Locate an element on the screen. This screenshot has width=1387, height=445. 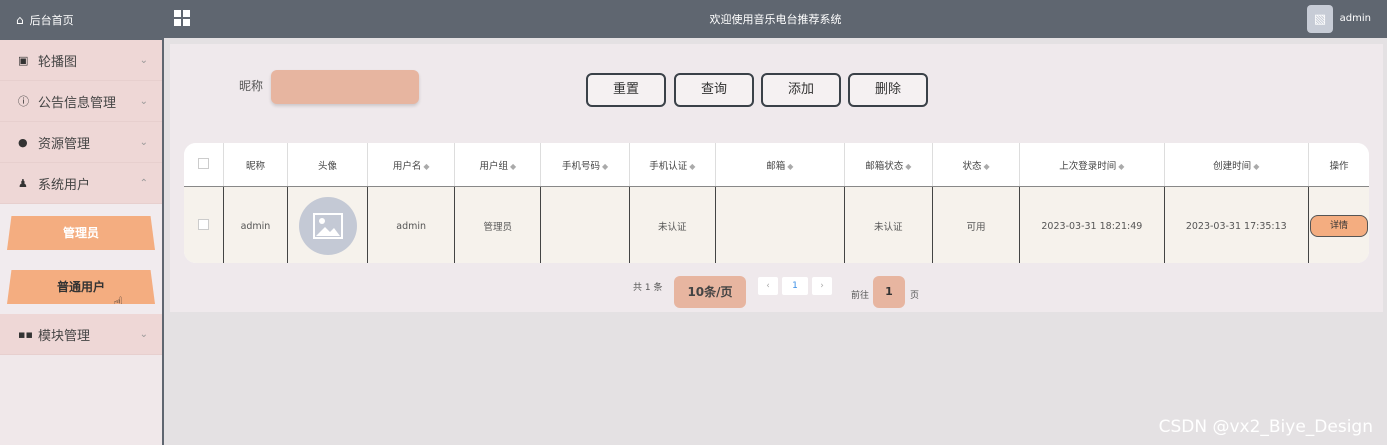
col-phone: 手机号码 ◆ is located at coordinates (585, 165).